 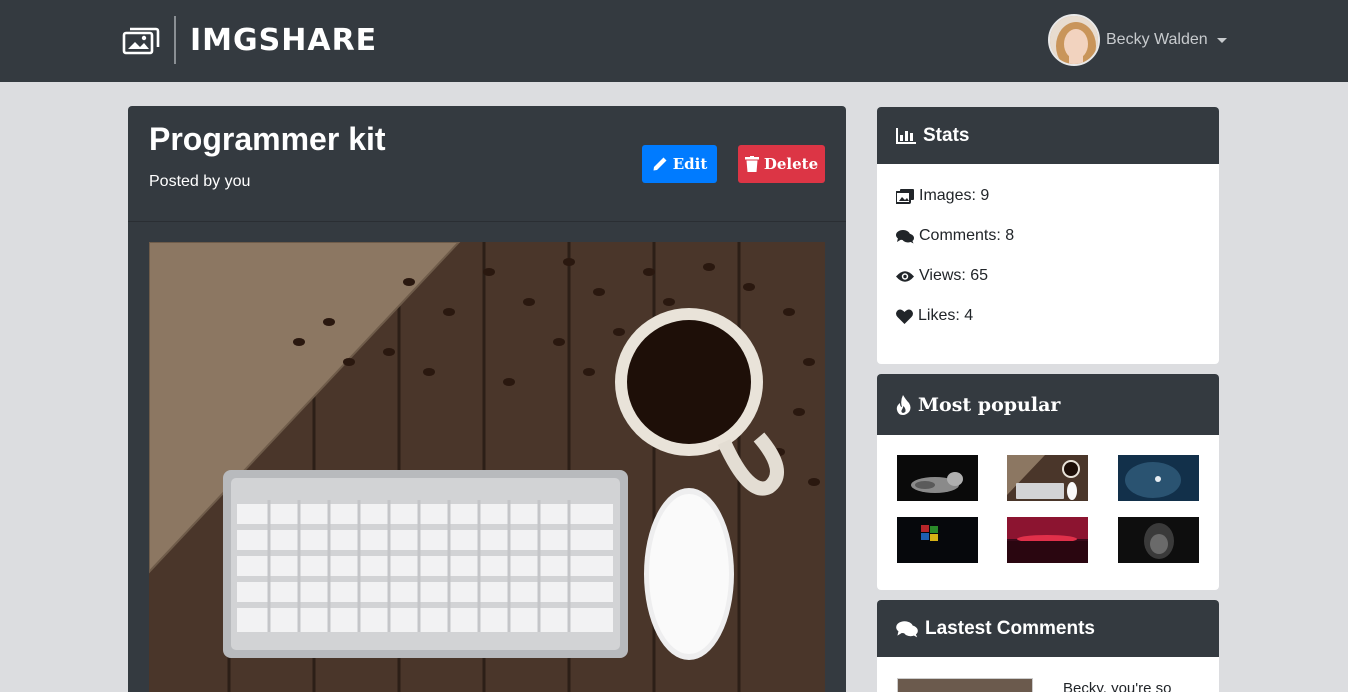 I want to click on trash-icon, so click(x=751, y=164).